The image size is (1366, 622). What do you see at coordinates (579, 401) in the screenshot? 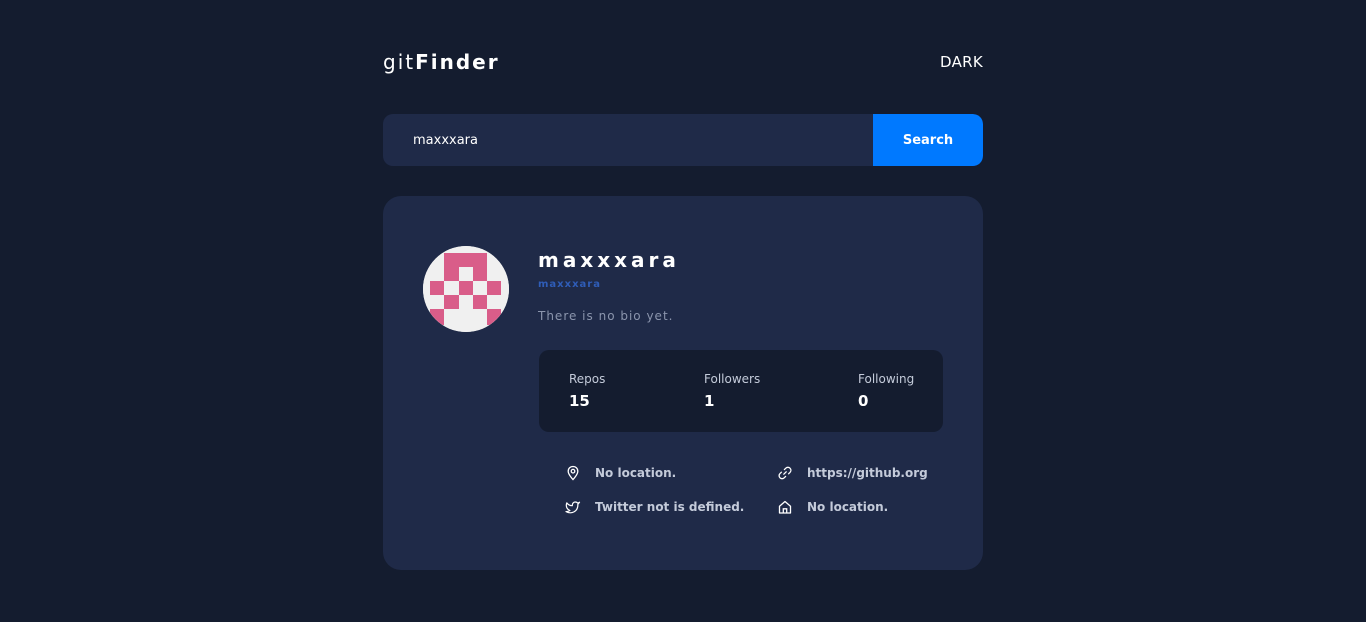
I see `stat-repos-value: 15` at bounding box center [579, 401].